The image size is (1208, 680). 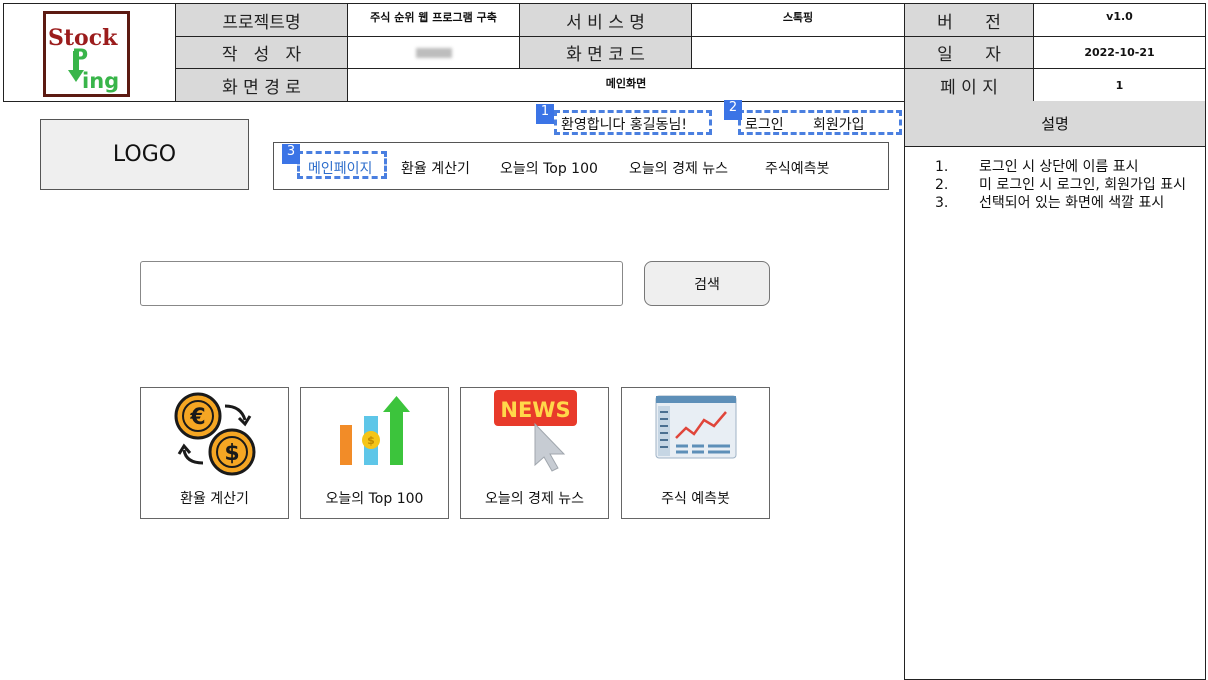 What do you see at coordinates (1061, 185) in the screenshot?
I see `list-item: 2. 미 로그인 시 로그인, 회원가입 표시` at bounding box center [1061, 185].